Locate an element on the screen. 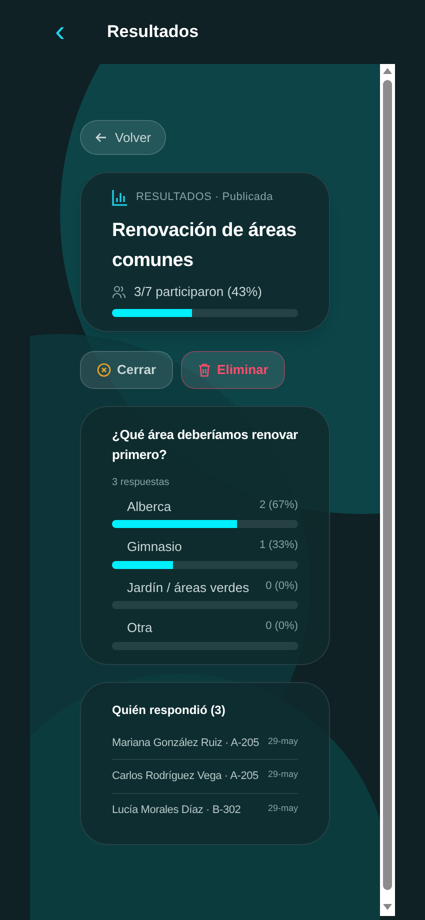 This screenshot has height=920, width=425. scroll-down-icon is located at coordinates (387, 907).